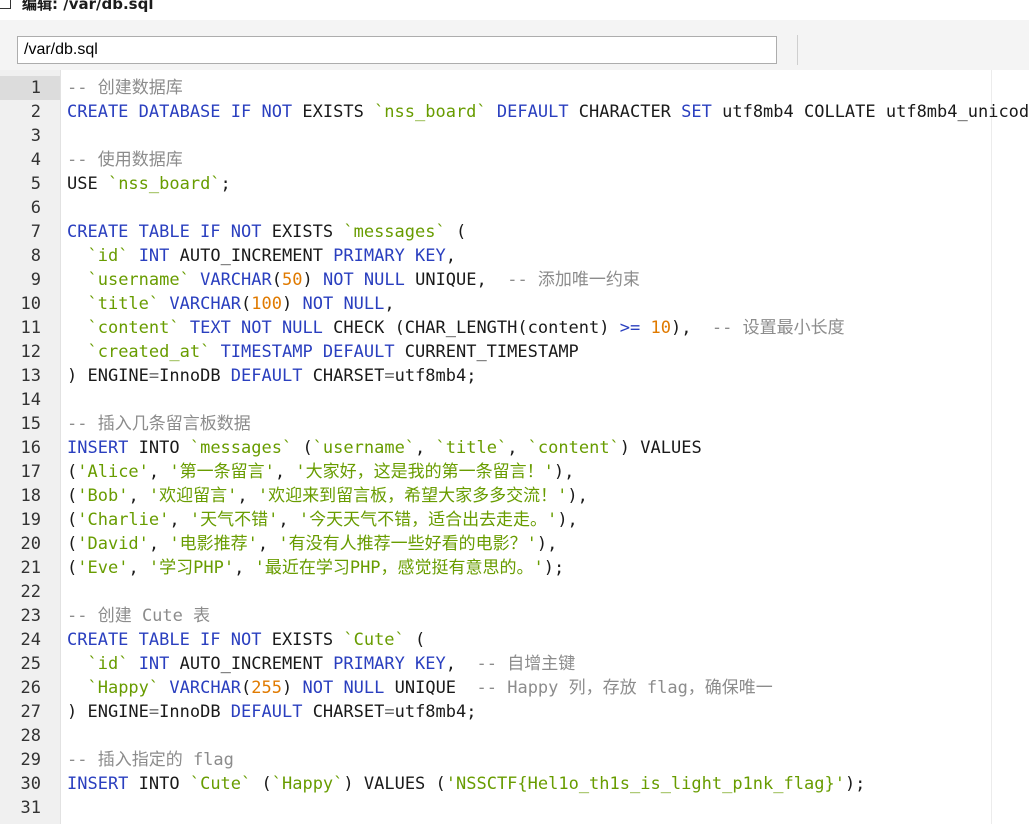 The width and height of the screenshot is (1029, 824). What do you see at coordinates (125, 88) in the screenshot?
I see `line-text: -- 创建数据库` at bounding box center [125, 88].